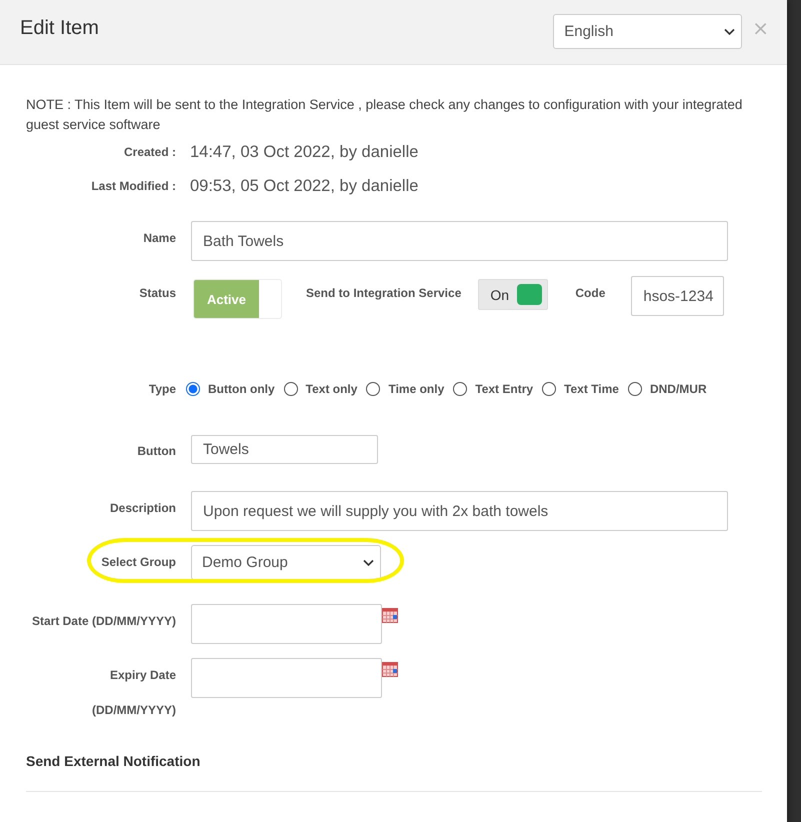 The height and width of the screenshot is (822, 801). Describe the element at coordinates (59, 28) in the screenshot. I see `dialog-title: Edit Item` at that location.